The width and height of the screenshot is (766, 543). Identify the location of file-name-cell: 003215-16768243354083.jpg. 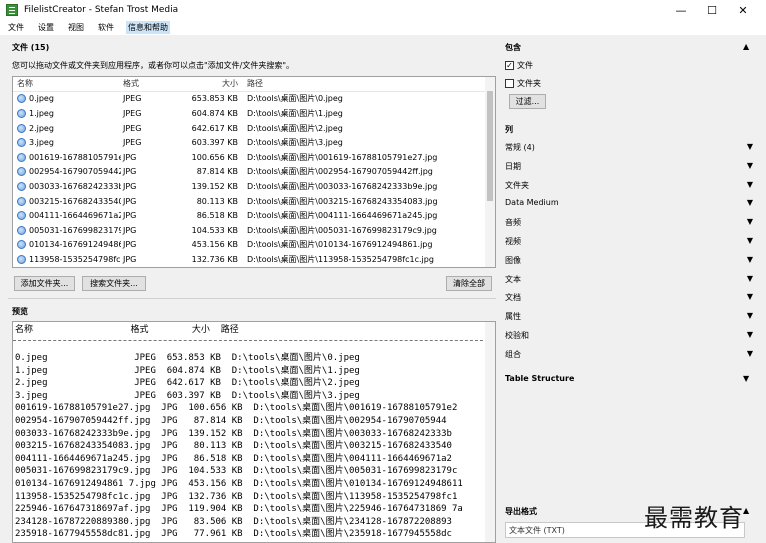
(67, 201).